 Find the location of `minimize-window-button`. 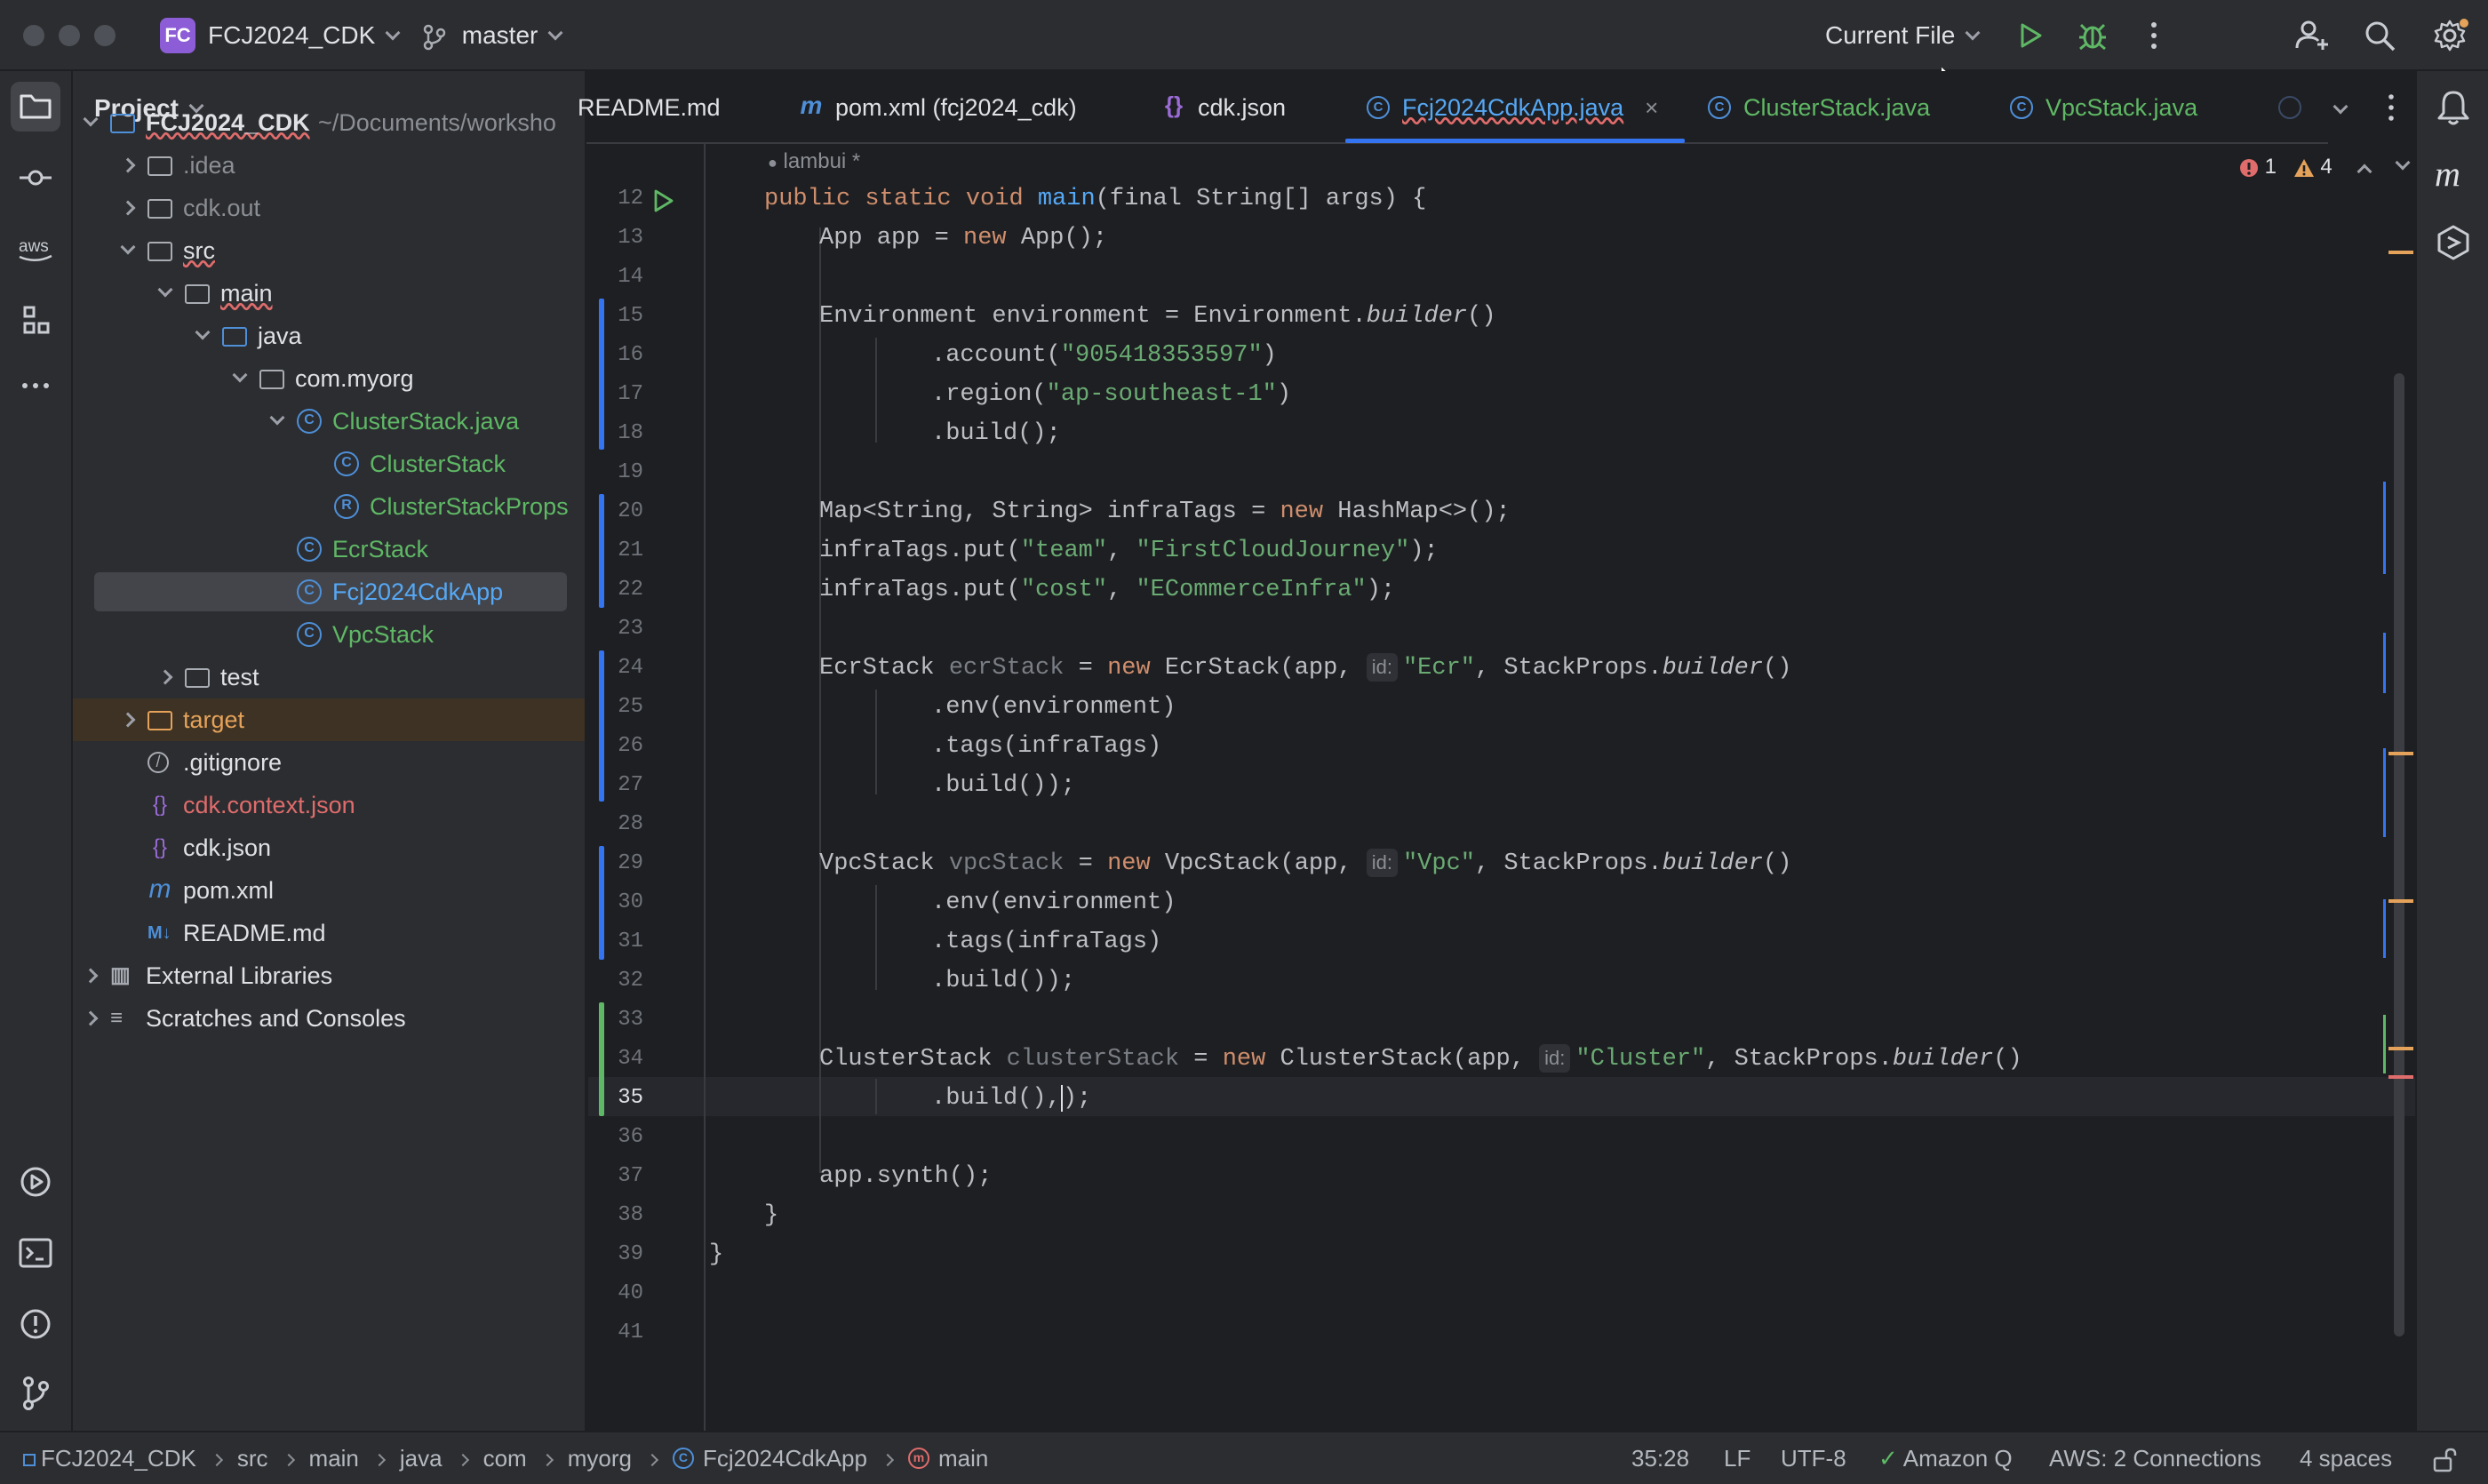

minimize-window-button is located at coordinates (70, 35).